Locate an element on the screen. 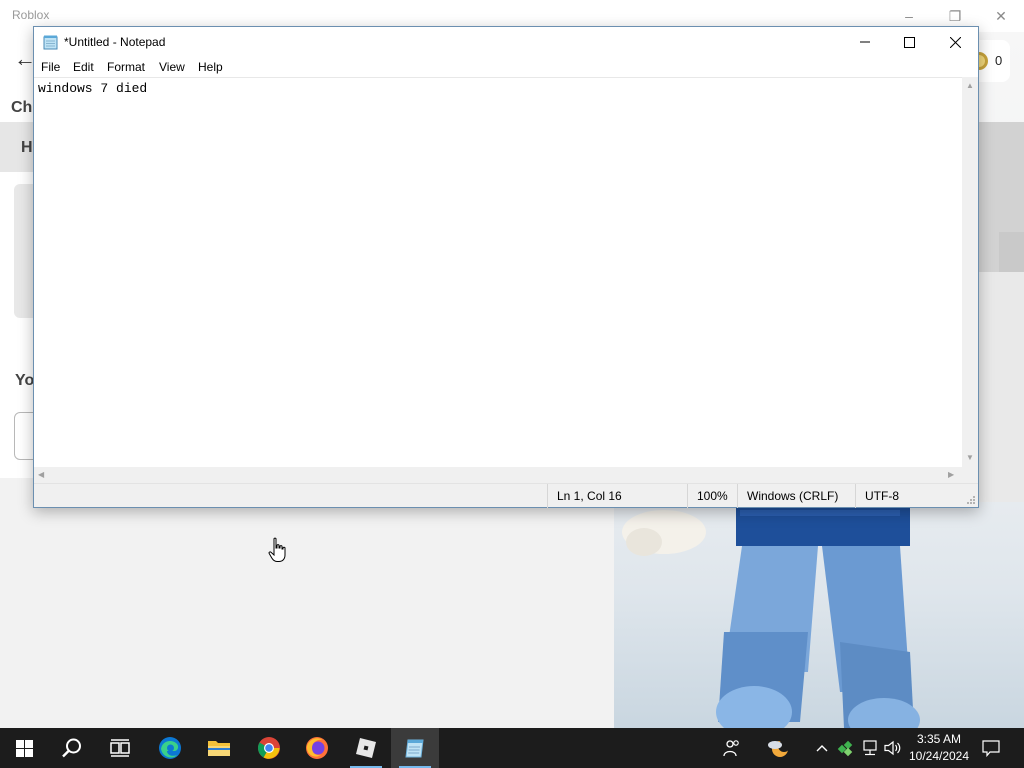  task-view-button is located at coordinates (120, 748).